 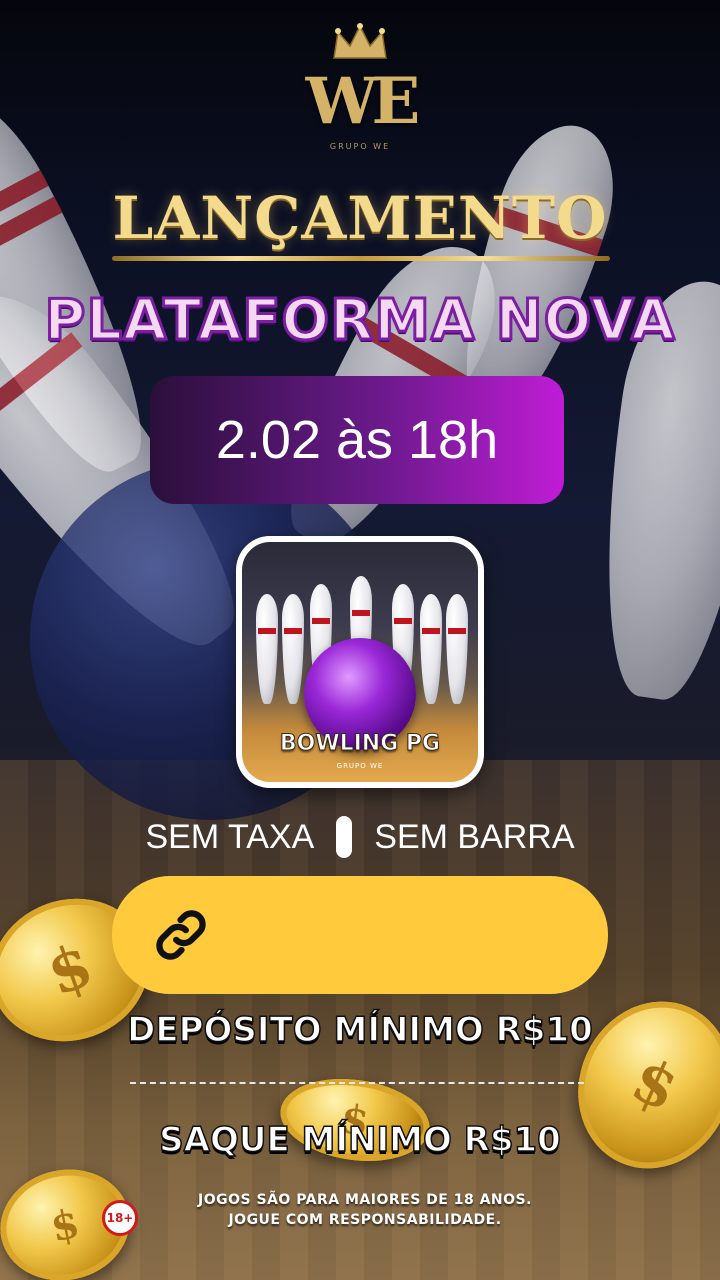 I want to click on logo-mark: WE, so click(x=363, y=101).